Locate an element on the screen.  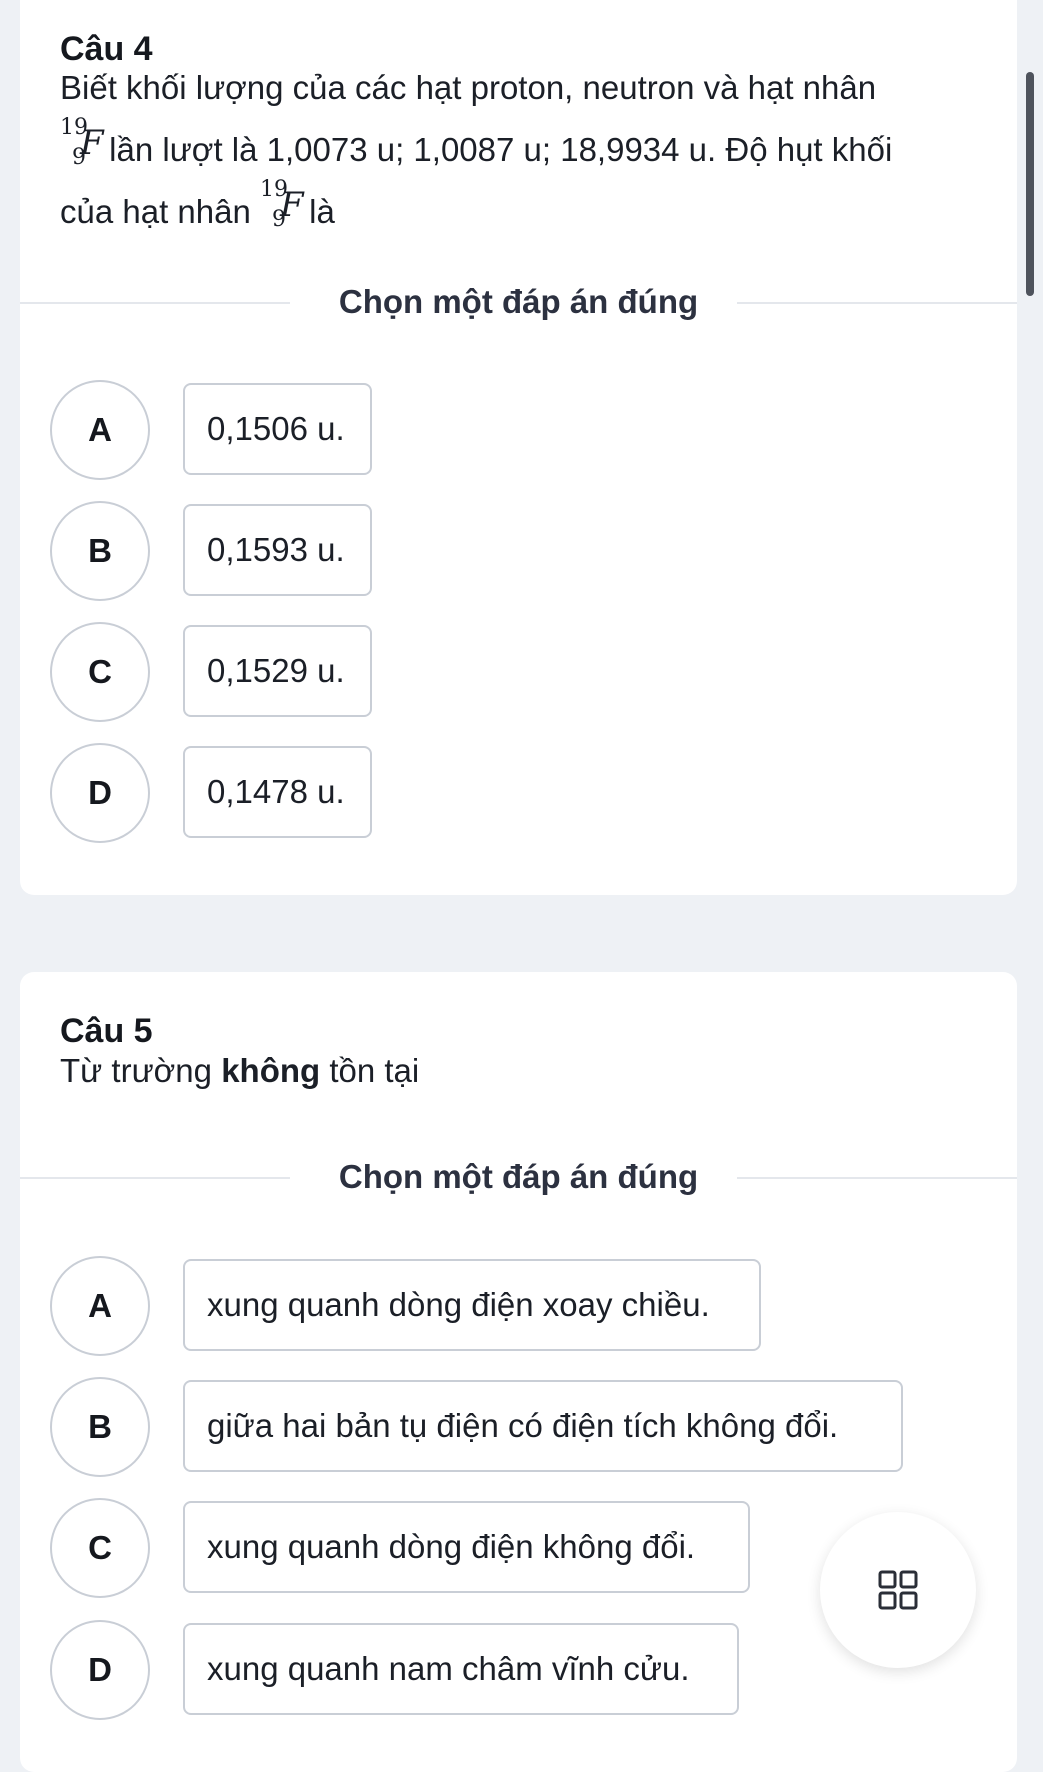
question-grid-button is located at coordinates (898, 1590).